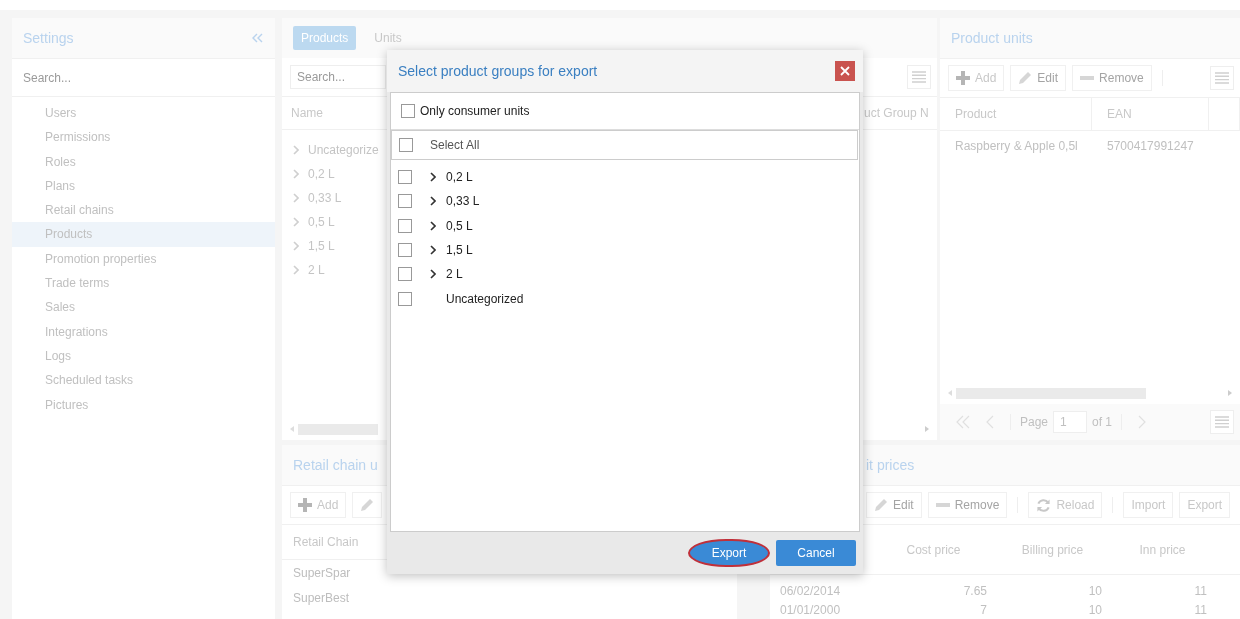 The image size is (1240, 619). Describe the element at coordinates (890, 465) in the screenshot. I see `panel-title: it prices` at that location.